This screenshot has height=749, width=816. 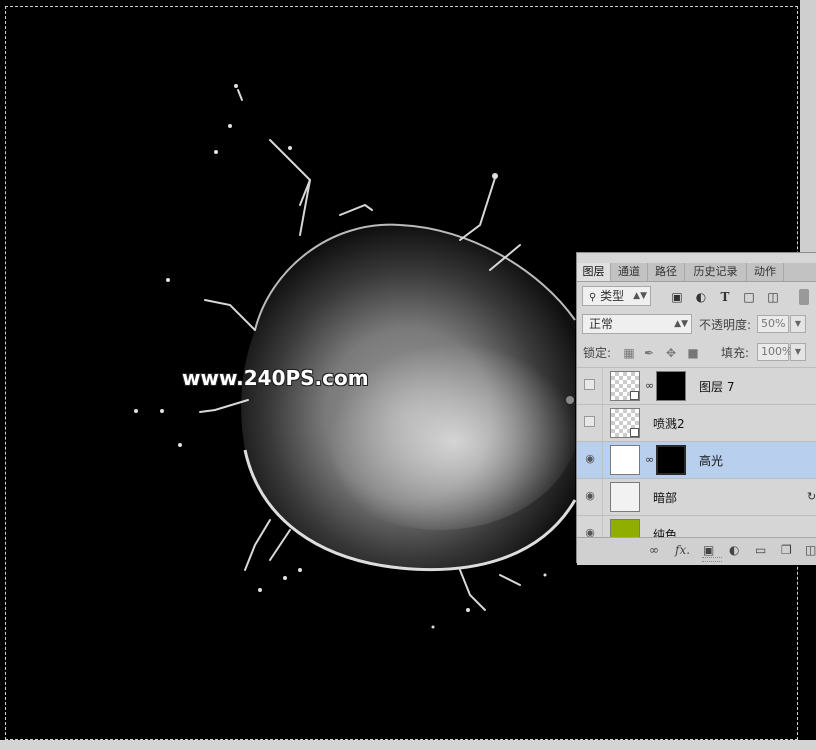 I want to click on lock-row: 锁定: ▦ ✒ ✥ ■ 填充: 100% ▼, so click(x=696, y=353).